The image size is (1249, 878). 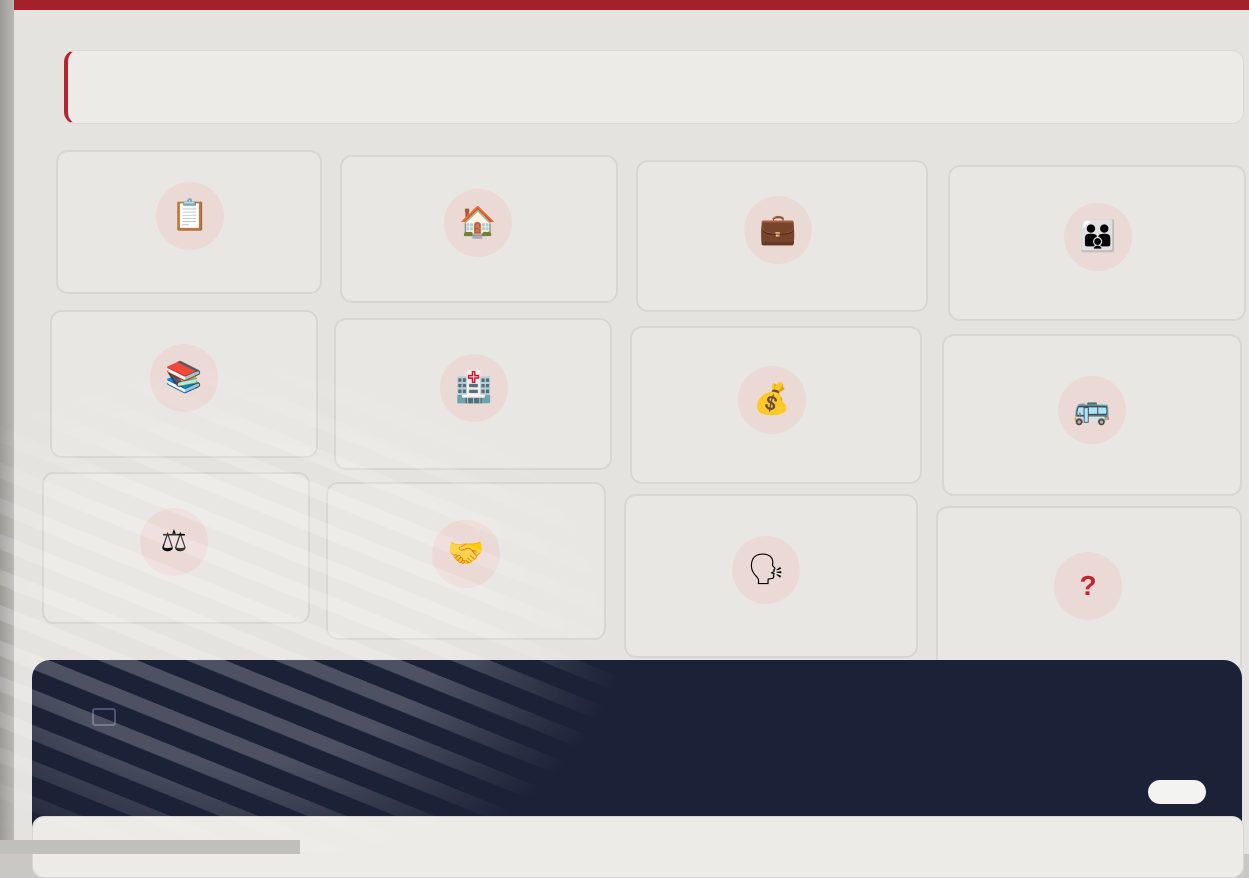 I want to click on category-card-9: ⚖, so click(x=176, y=548).